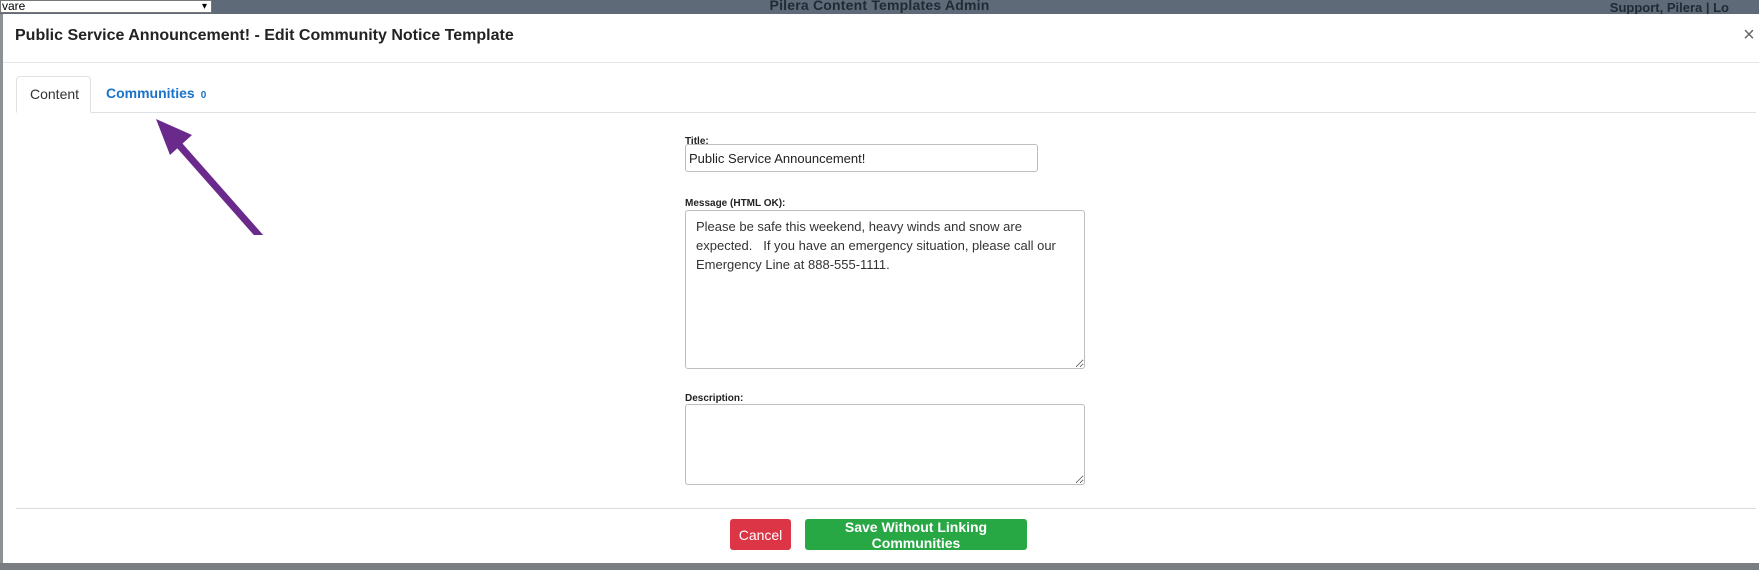 The height and width of the screenshot is (570, 1759). Describe the element at coordinates (1669, 7) in the screenshot. I see `background-support-link: Support, Pilera | Lo` at that location.